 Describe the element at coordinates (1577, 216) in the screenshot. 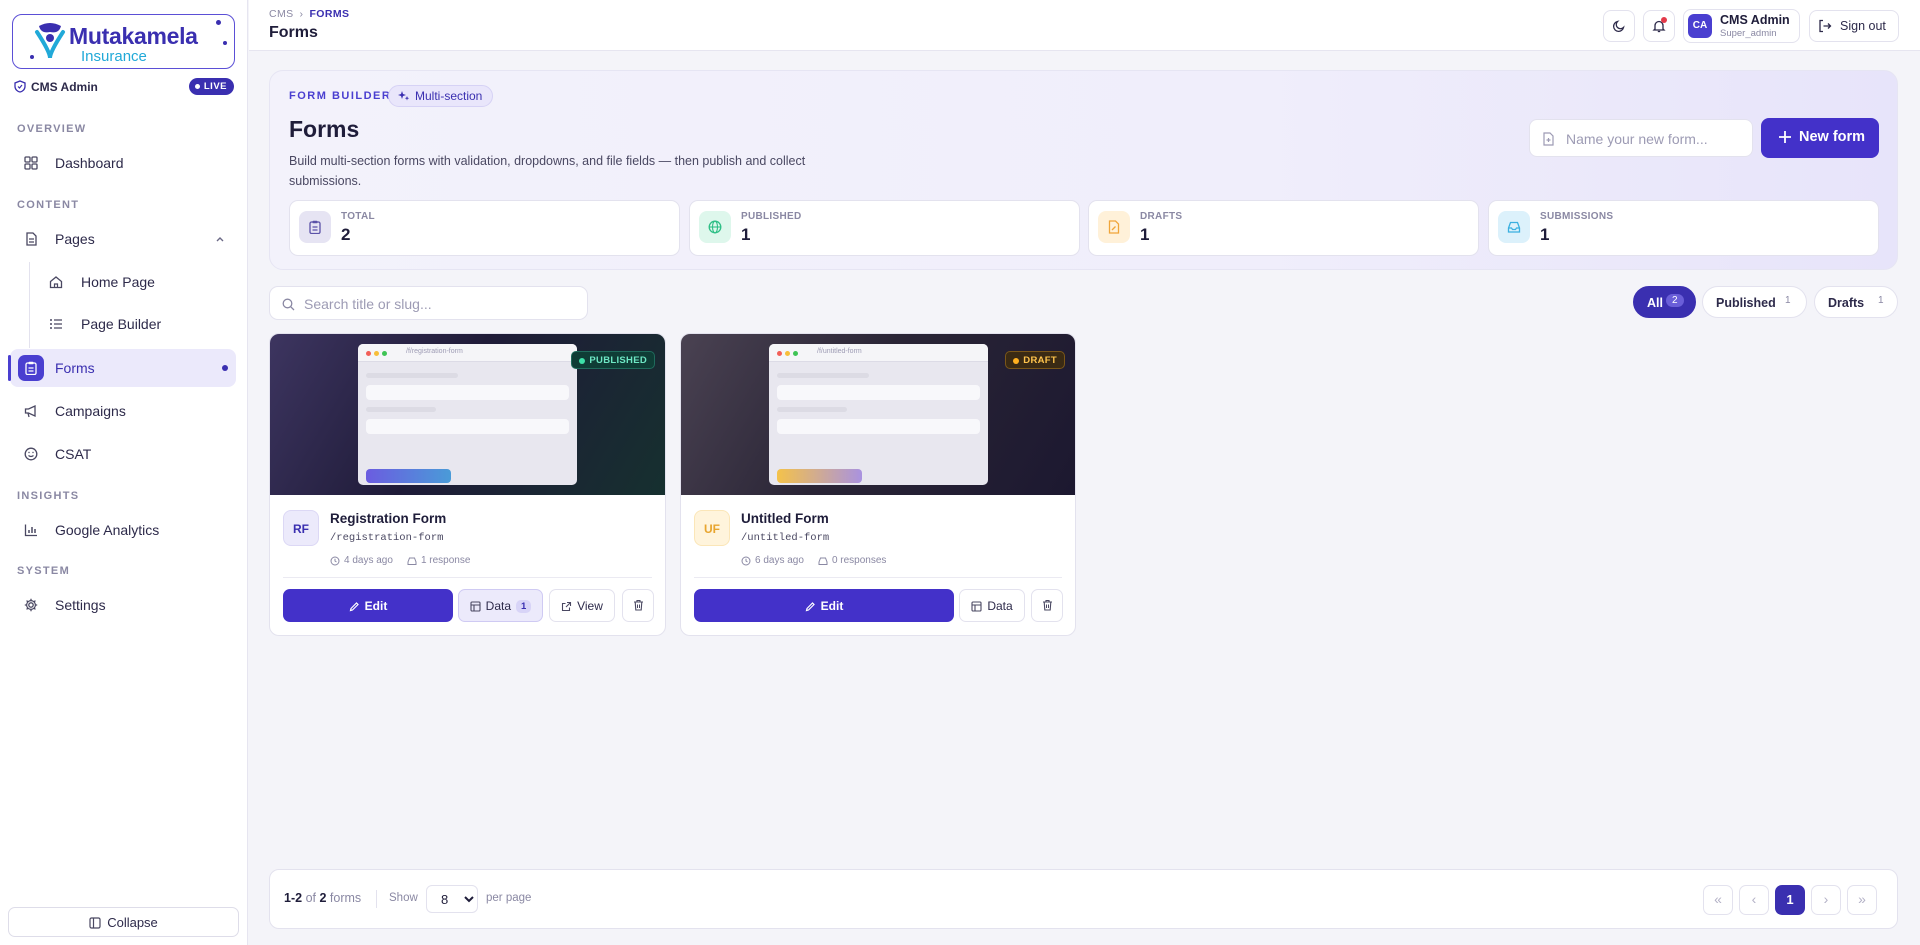

I see `stat-label: SUBMISSIONS` at that location.